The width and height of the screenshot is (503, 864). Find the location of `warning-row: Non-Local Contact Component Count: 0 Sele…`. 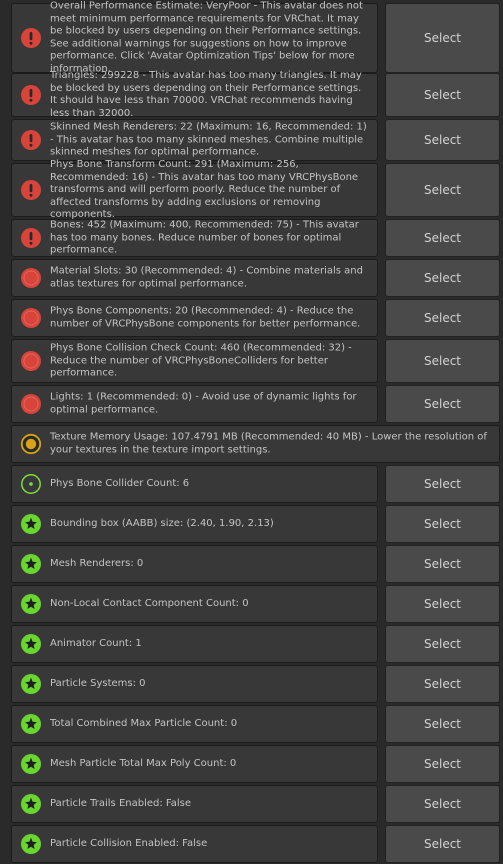

warning-row: Non-Local Contact Component Count: 0 Sele… is located at coordinates (251, 604).